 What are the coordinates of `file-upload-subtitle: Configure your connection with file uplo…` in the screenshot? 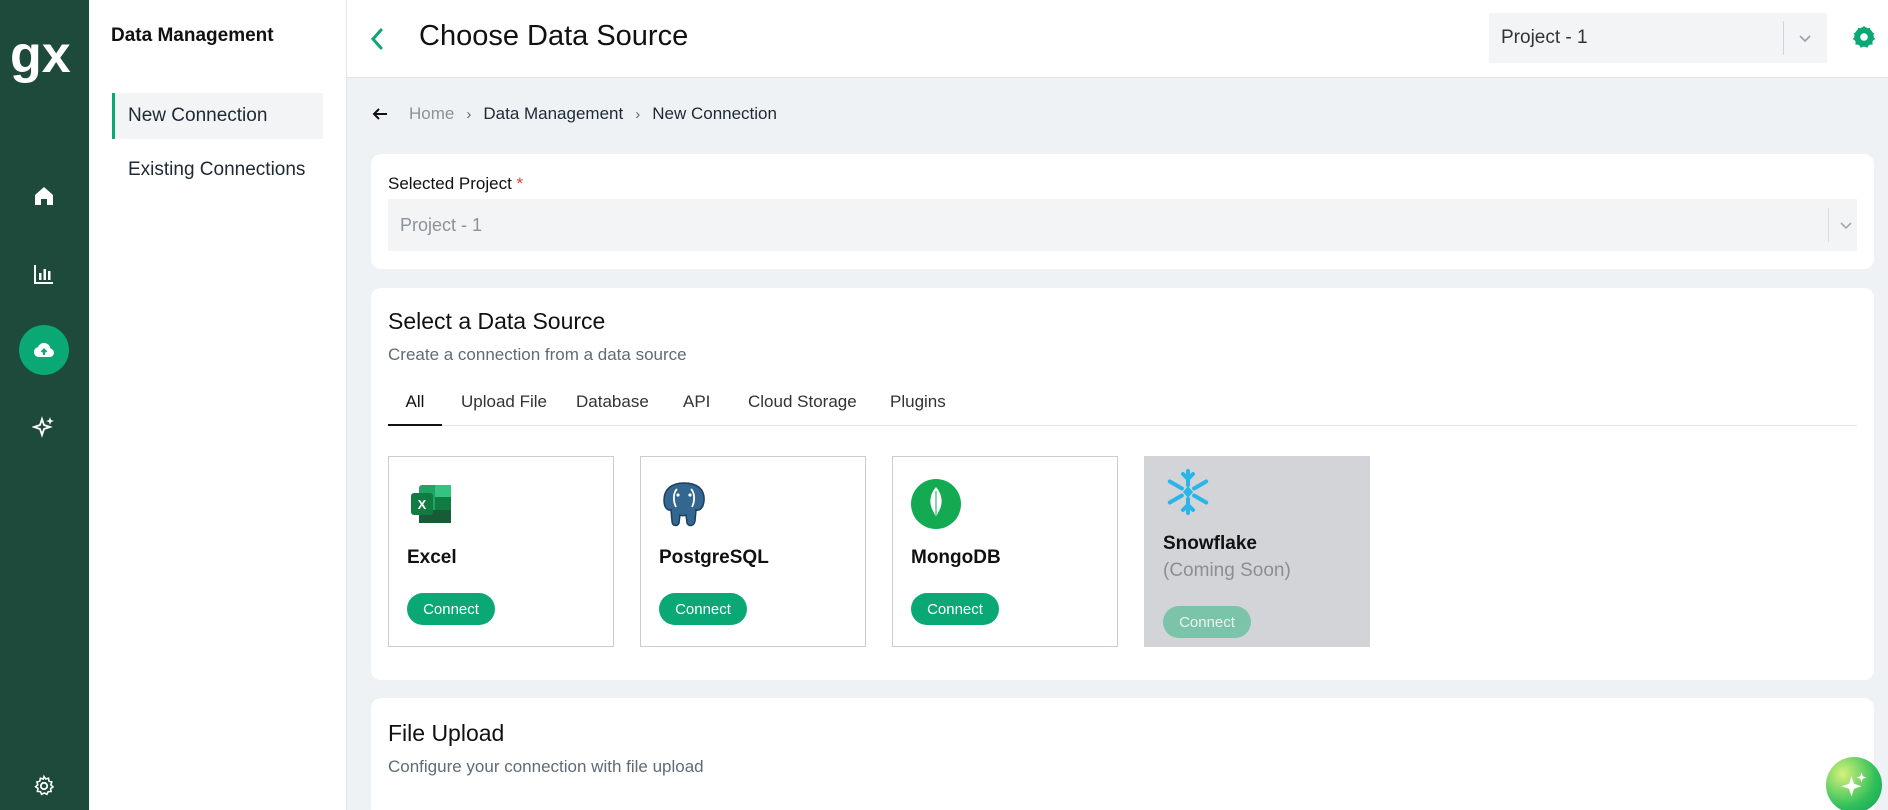 It's located at (546, 766).